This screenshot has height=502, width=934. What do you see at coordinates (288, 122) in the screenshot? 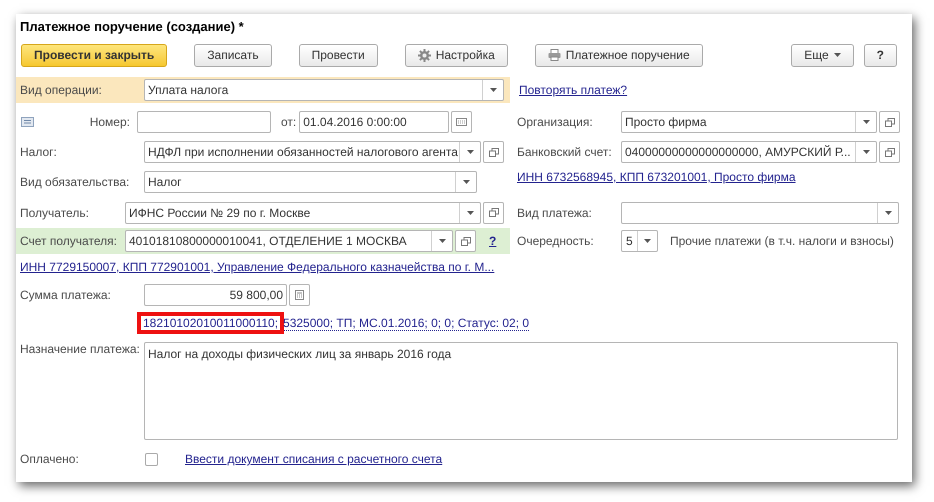
I see `field-label: от:` at bounding box center [288, 122].